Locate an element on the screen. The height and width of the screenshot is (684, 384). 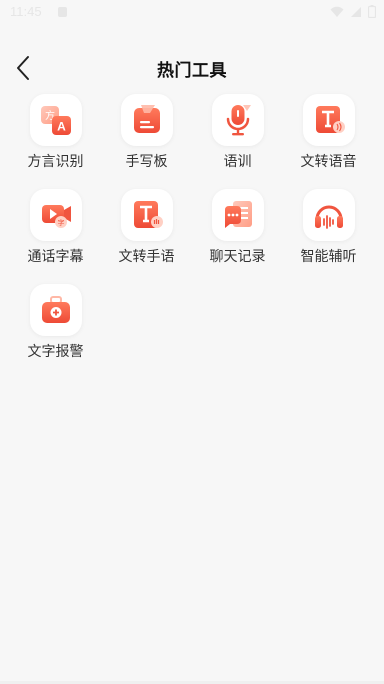
tool-dialect-recognition: 方 A 方言识别 is located at coordinates (55, 141).